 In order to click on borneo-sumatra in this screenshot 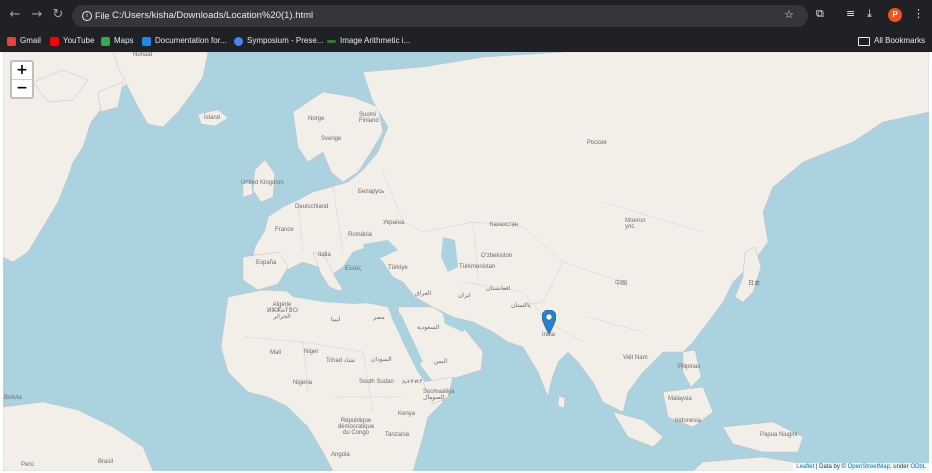, I will do `click(663, 417)`.